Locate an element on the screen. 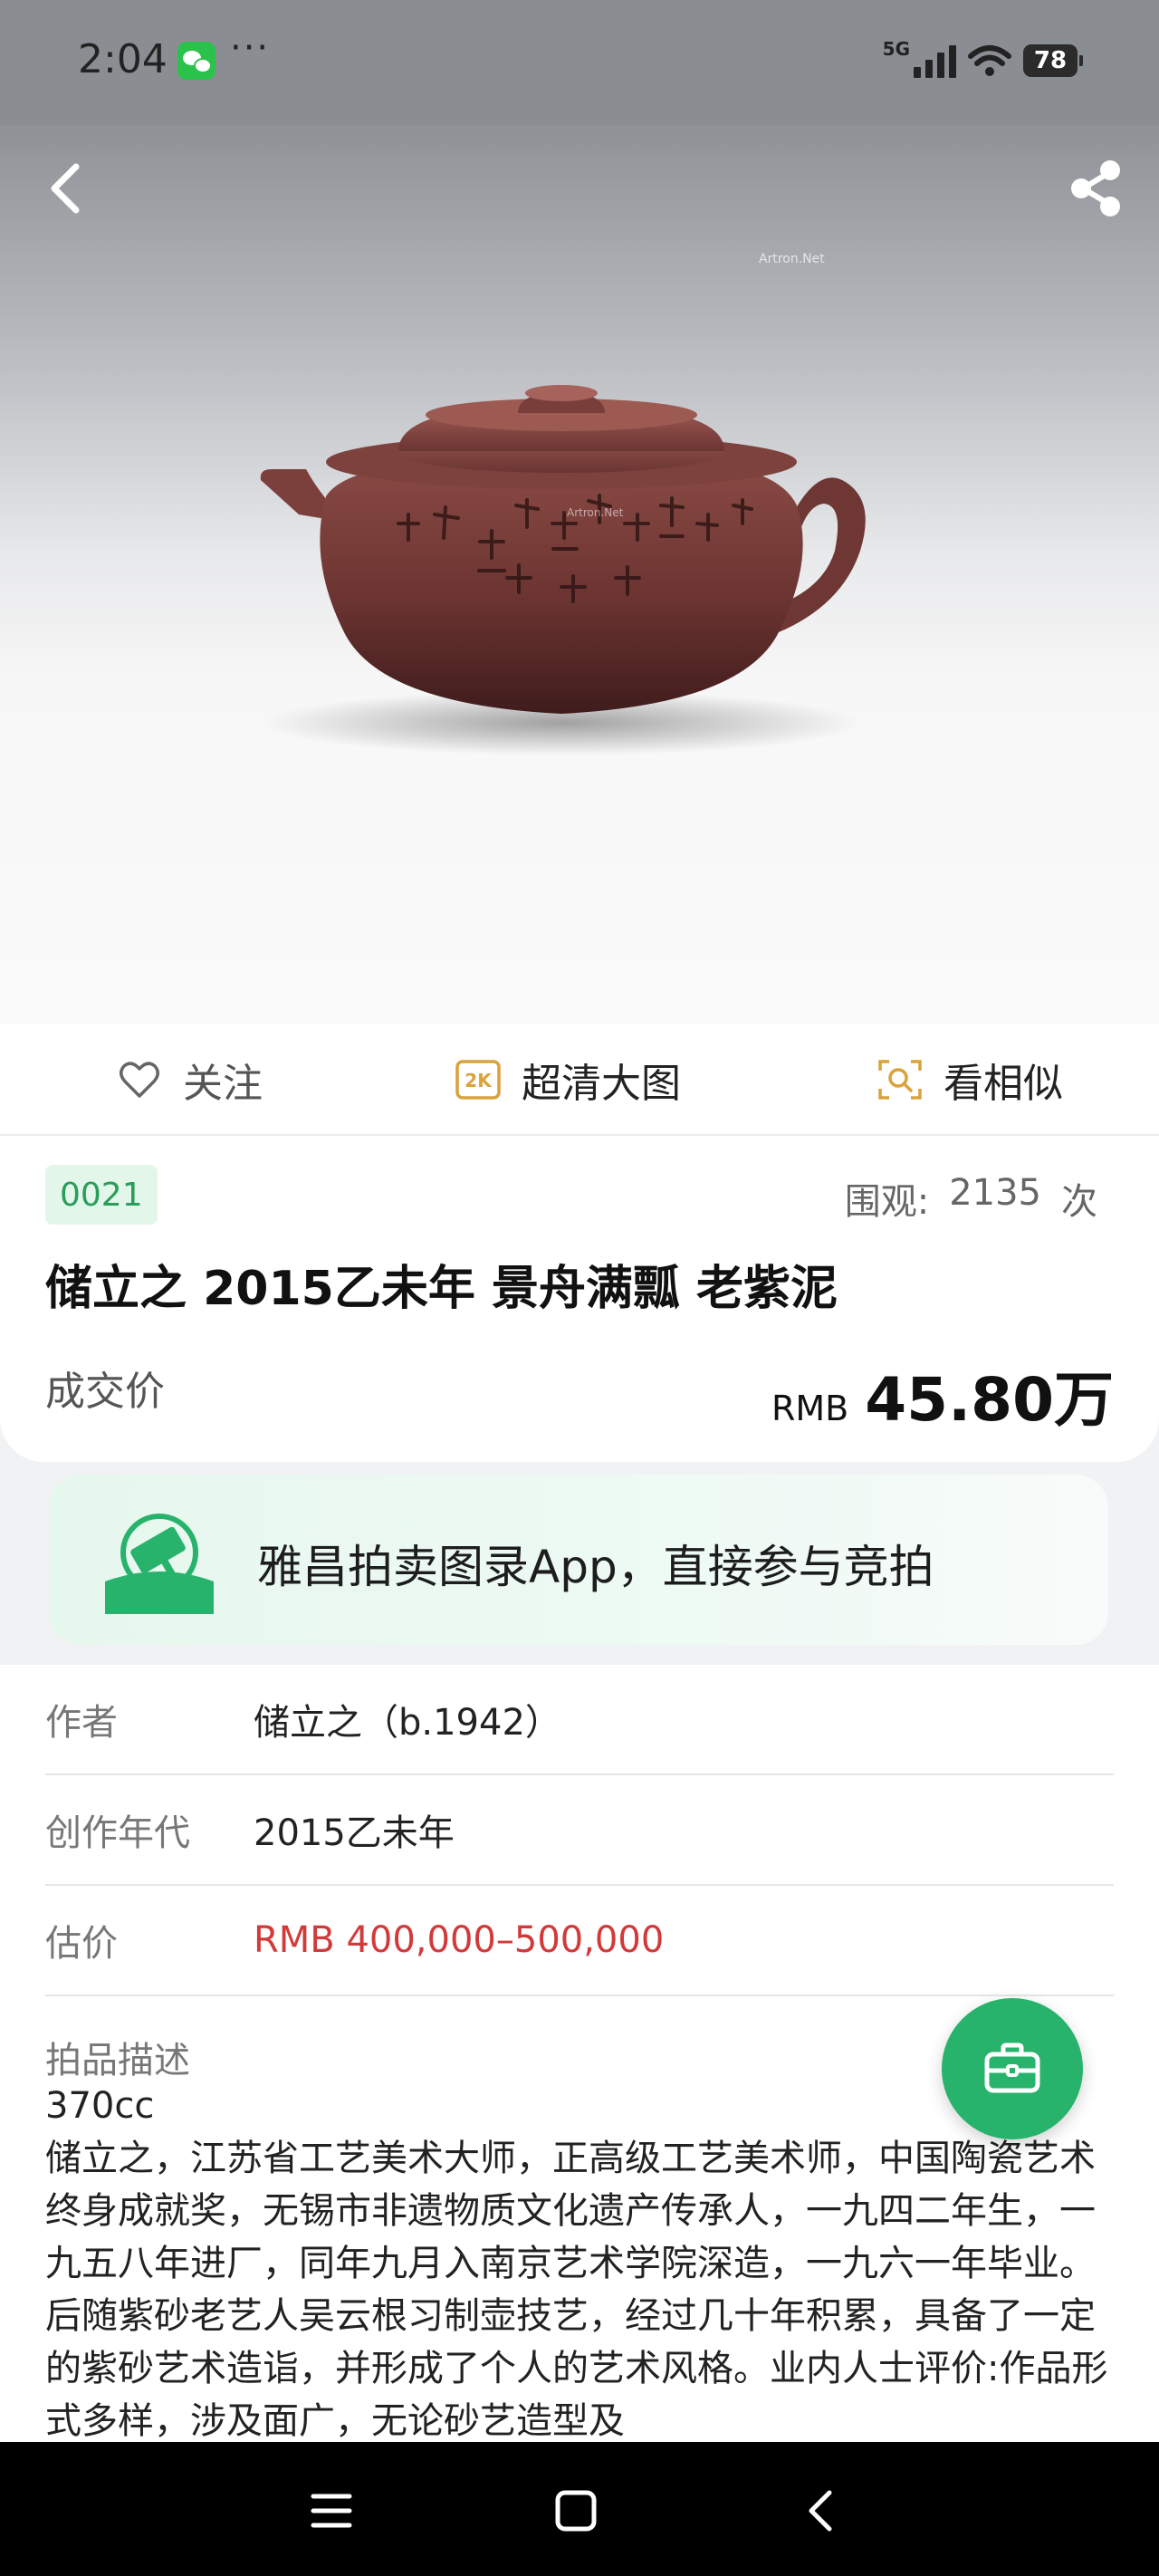 Image resolution: width=1159 pixels, height=2576 pixels. teapot-image: Artron.Net Artron.Net is located at coordinates (563, 503).